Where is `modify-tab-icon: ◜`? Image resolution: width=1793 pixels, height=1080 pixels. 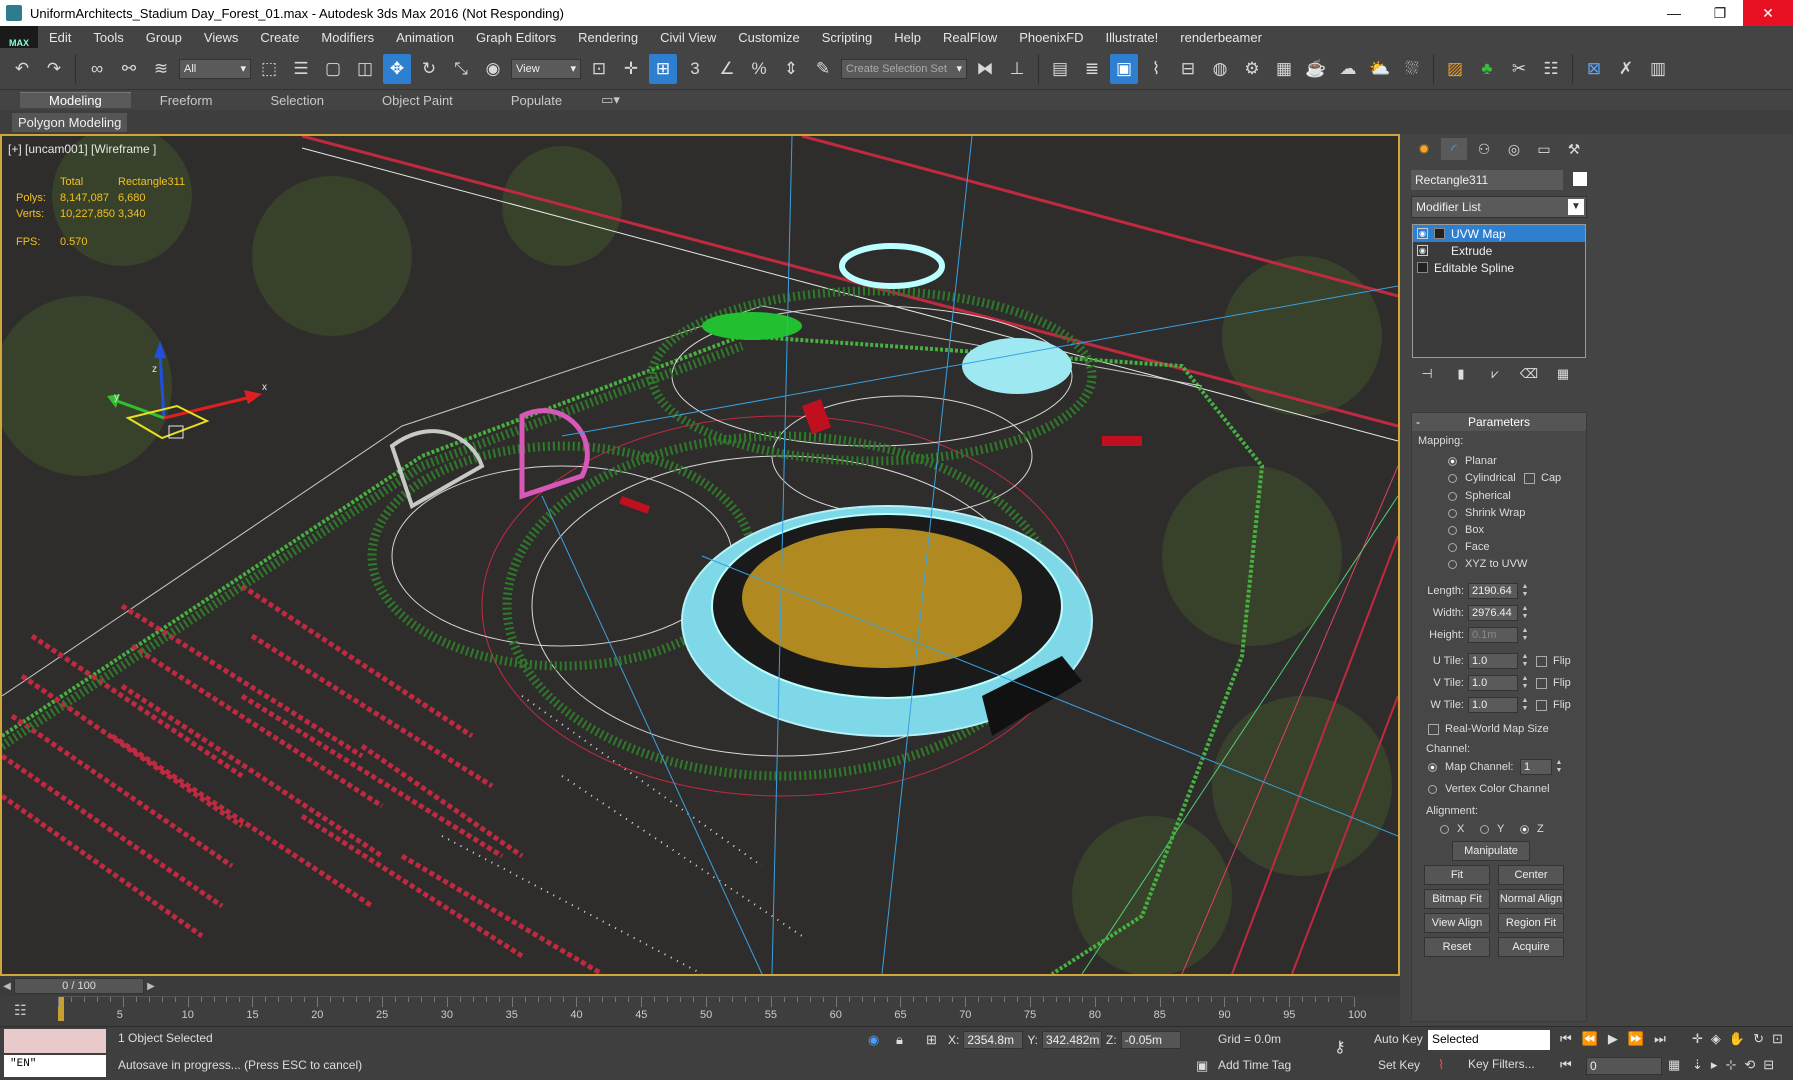 modify-tab-icon: ◜ is located at coordinates (1454, 149).